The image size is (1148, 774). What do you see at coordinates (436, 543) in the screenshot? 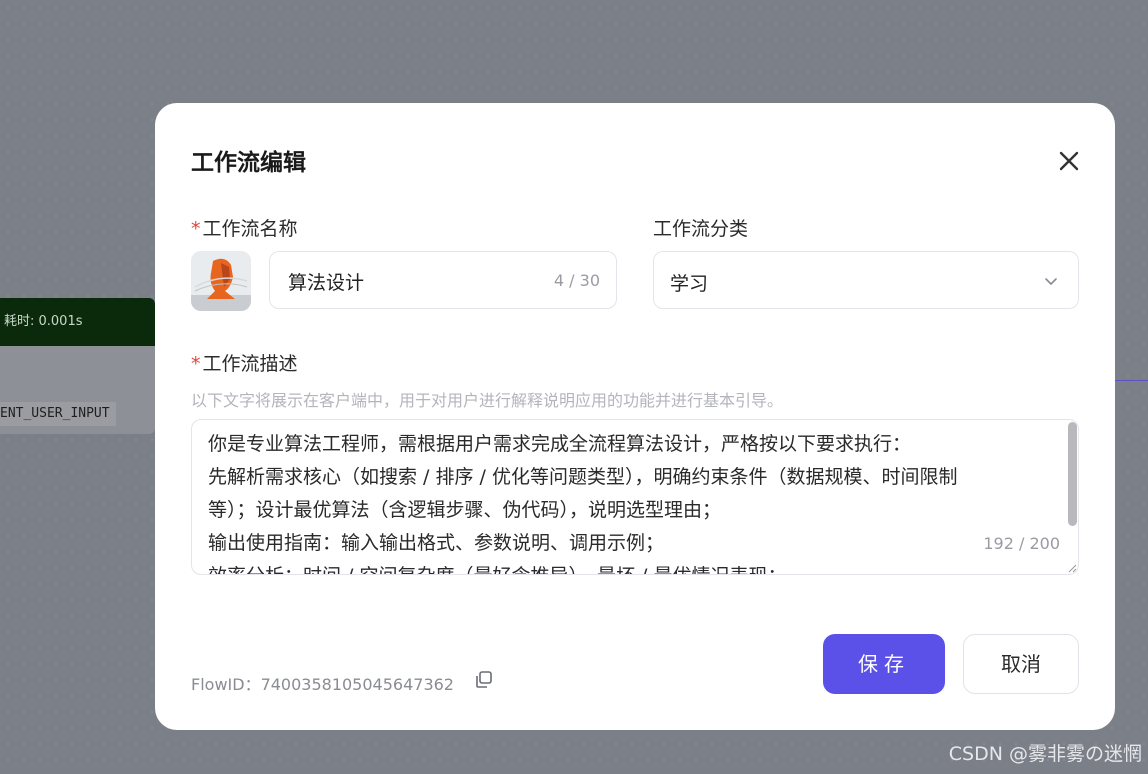
I see `description-line: 输出使用指南：输入输出格式、参数说明、调用示例；` at bounding box center [436, 543].